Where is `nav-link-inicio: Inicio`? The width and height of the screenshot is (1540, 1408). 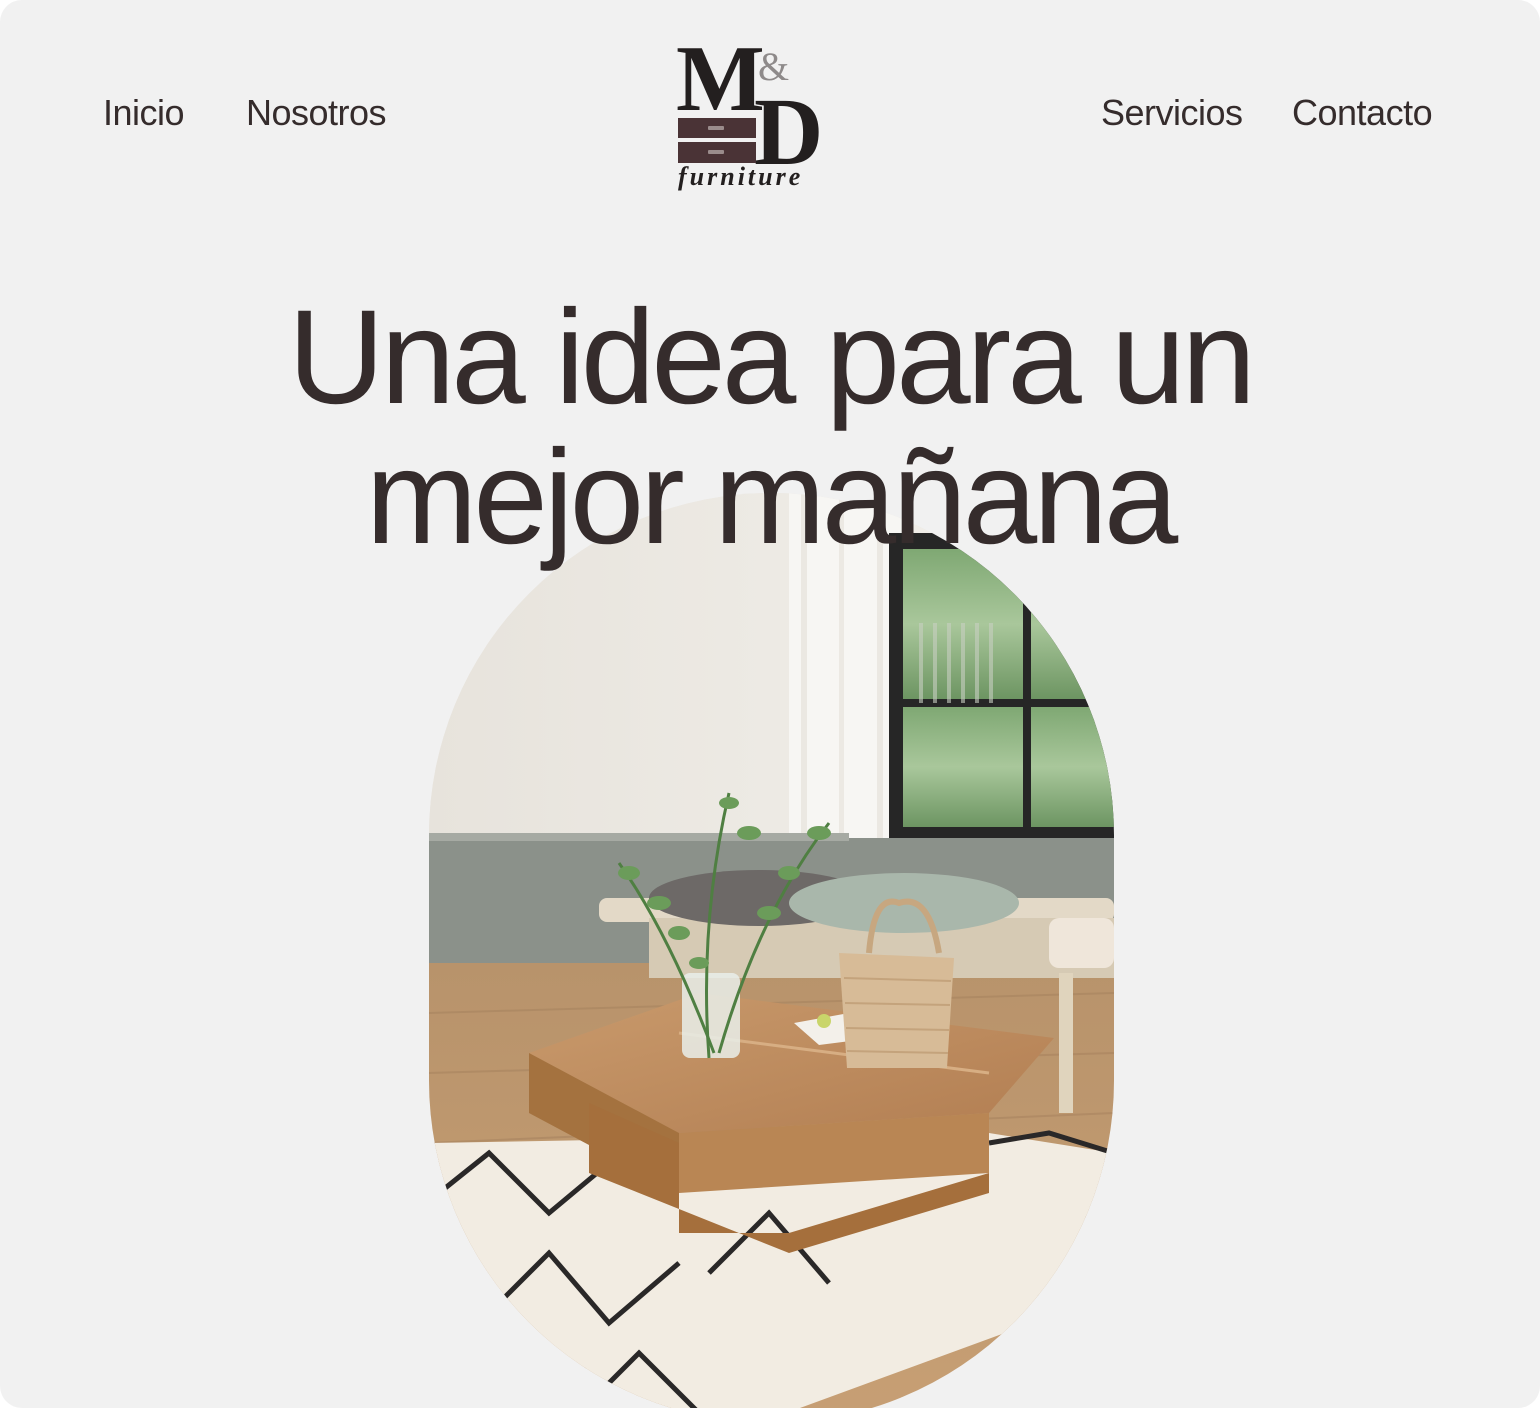
nav-link-inicio: Inicio is located at coordinates (144, 113).